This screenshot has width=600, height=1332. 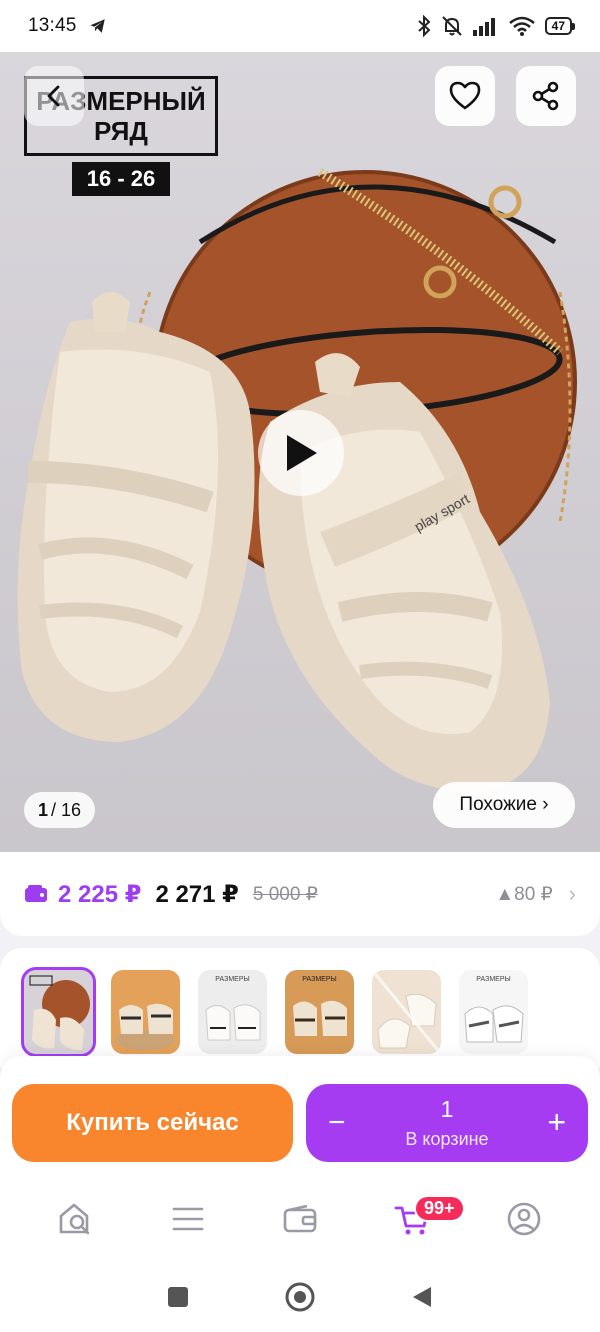 What do you see at coordinates (285, 894) in the screenshot?
I see `old-price: 5 000 ₽` at bounding box center [285, 894].